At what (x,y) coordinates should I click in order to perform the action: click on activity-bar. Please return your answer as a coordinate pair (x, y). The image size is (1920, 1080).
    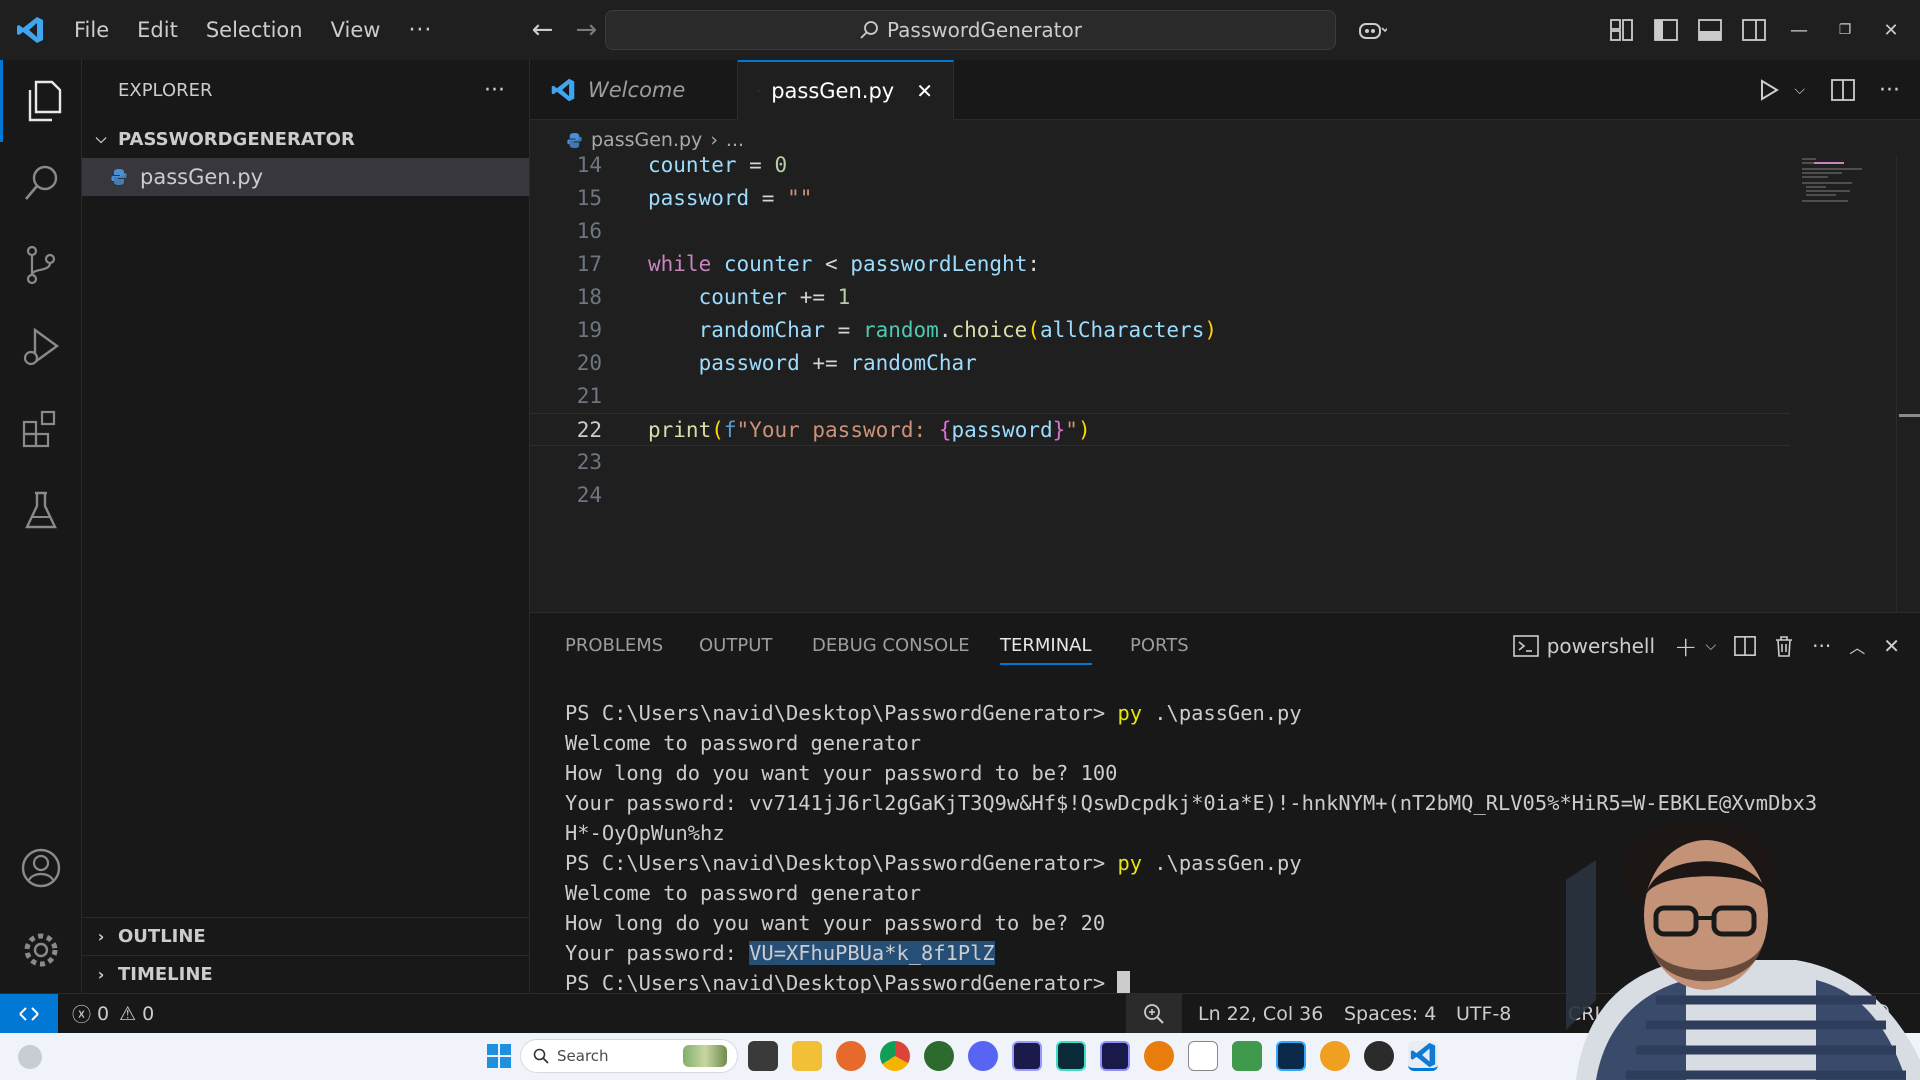
    Looking at the image, I should click on (41, 526).